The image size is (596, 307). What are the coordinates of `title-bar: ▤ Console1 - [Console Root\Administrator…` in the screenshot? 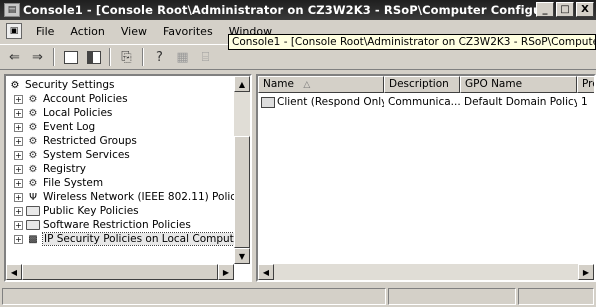 It's located at (298, 10).